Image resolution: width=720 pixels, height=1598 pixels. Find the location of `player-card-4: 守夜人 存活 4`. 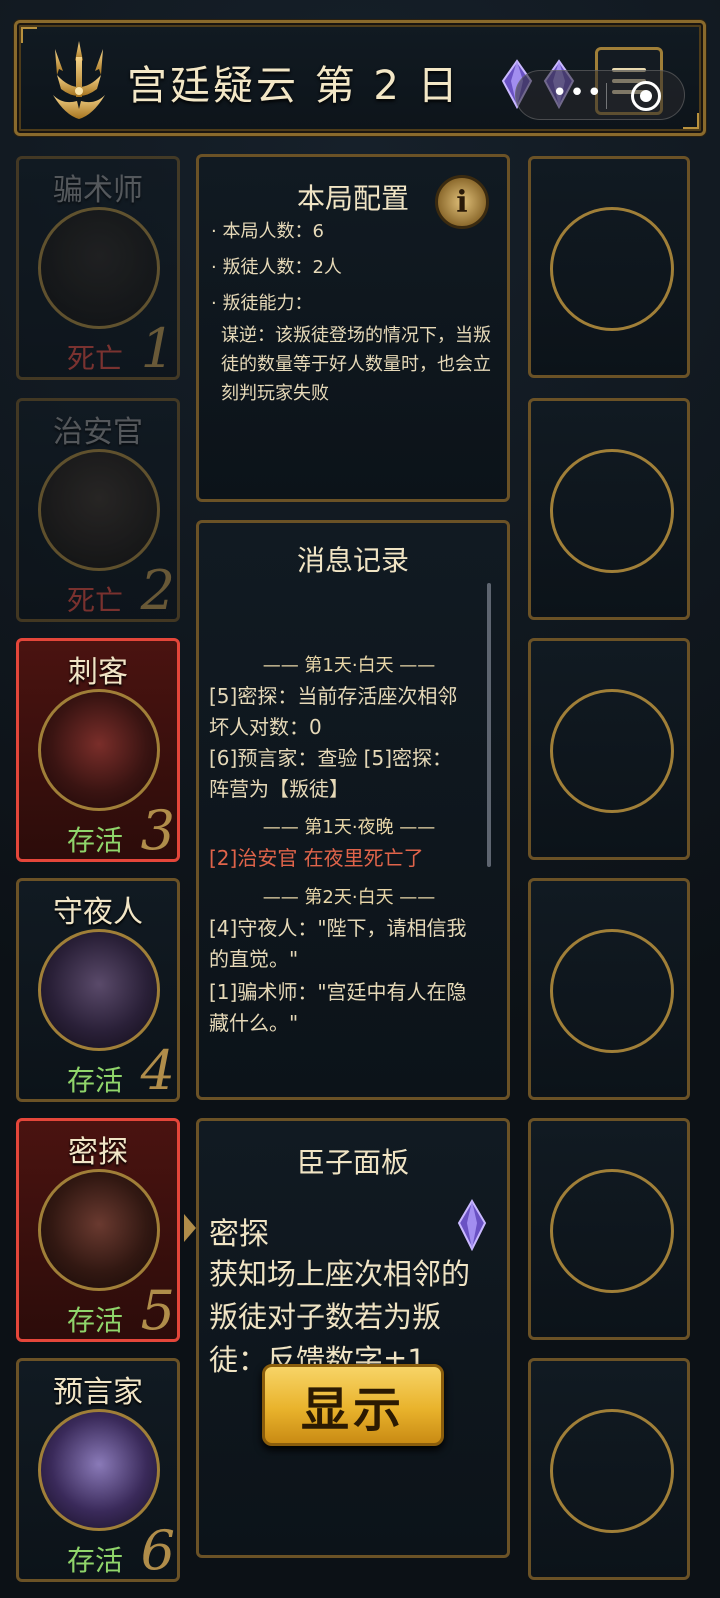

player-card-4: 守夜人 存活 4 is located at coordinates (98, 990).